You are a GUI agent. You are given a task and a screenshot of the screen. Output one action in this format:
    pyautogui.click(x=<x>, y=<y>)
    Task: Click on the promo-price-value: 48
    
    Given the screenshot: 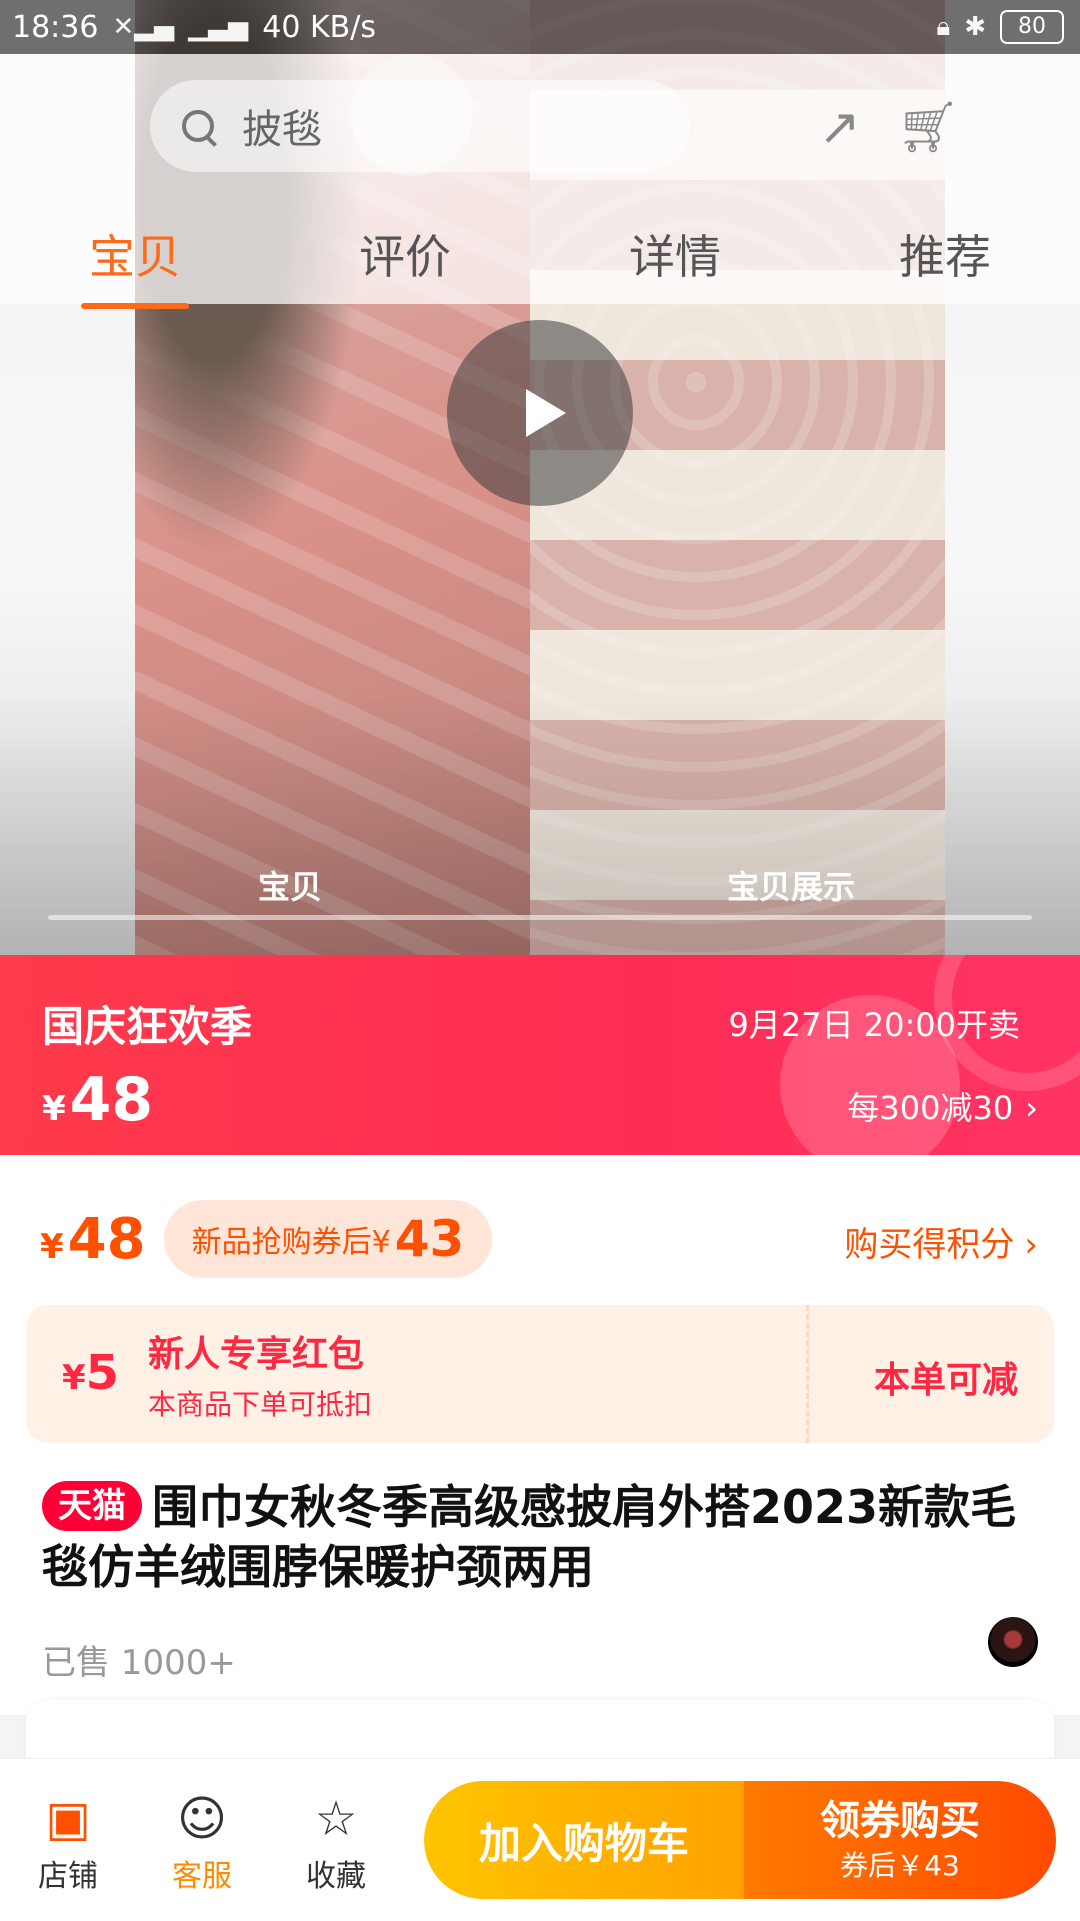 What is the action you would take?
    pyautogui.click(x=111, y=1100)
    